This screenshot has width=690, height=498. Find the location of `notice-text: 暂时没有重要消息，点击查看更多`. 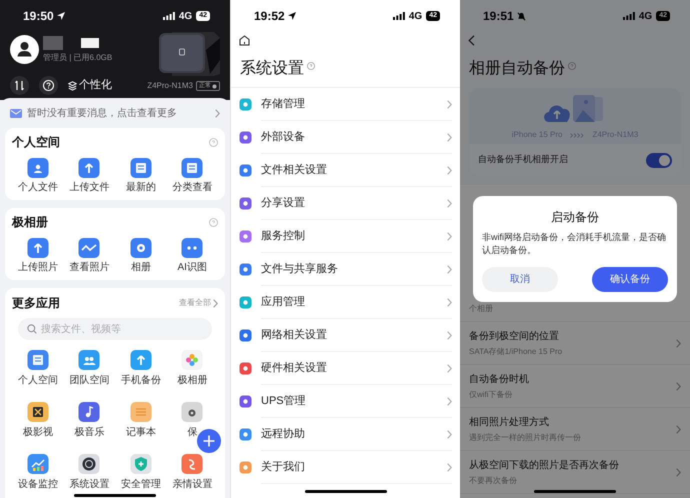

notice-text: 暂时没有重要消息，点击查看更多 is located at coordinates (102, 113).